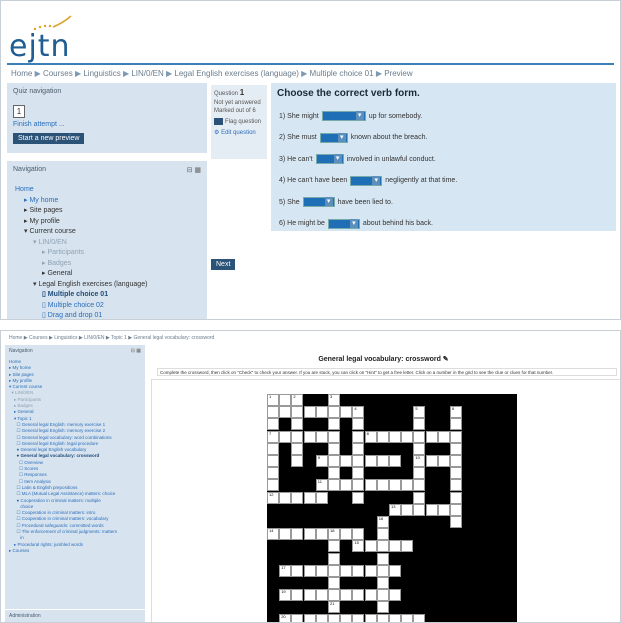 This screenshot has width=621, height=623. Describe the element at coordinates (81, 243) in the screenshot. I see `nav-item: ▾ LIN/0/EN` at that location.